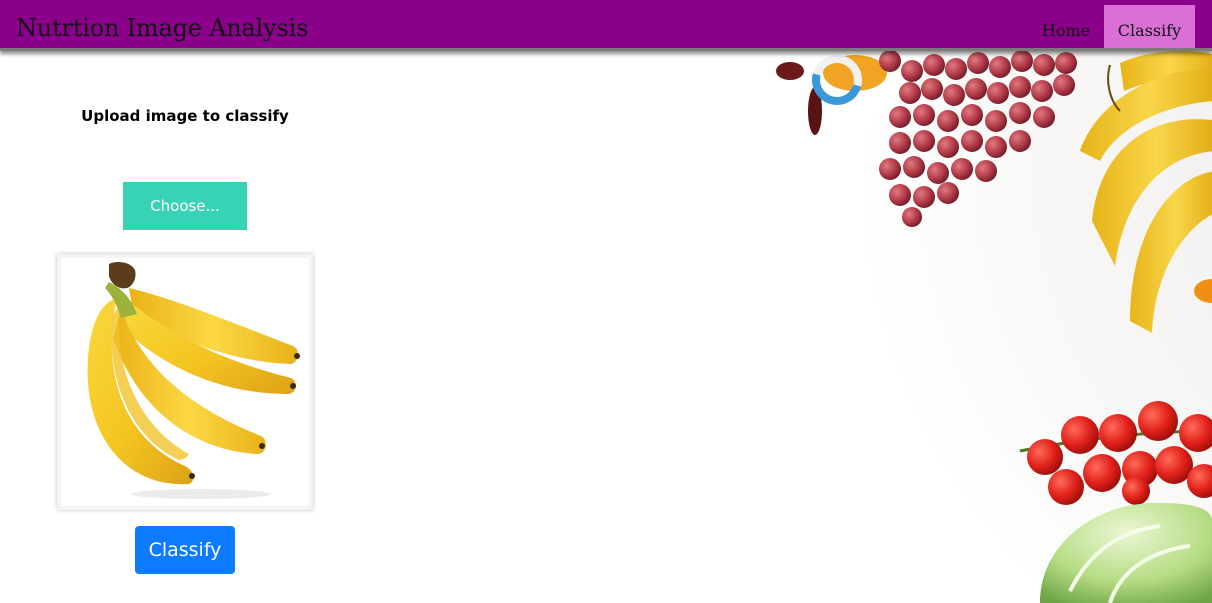 The width and height of the screenshot is (1212, 603). Describe the element at coordinates (185, 550) in the screenshot. I see `classify-button: Classify` at that location.